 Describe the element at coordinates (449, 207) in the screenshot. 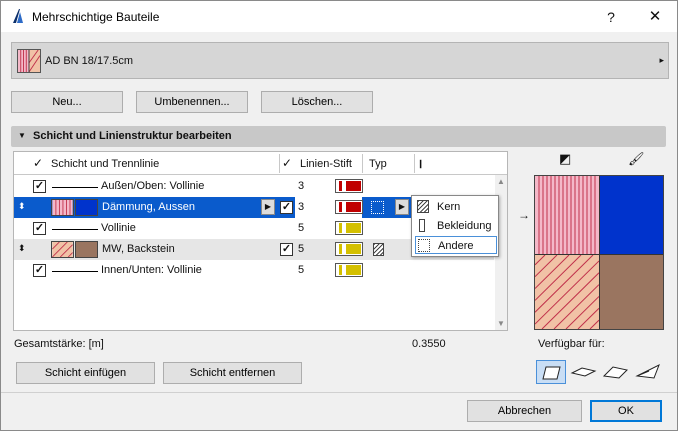

I see `popup-item-label: Kern` at that location.